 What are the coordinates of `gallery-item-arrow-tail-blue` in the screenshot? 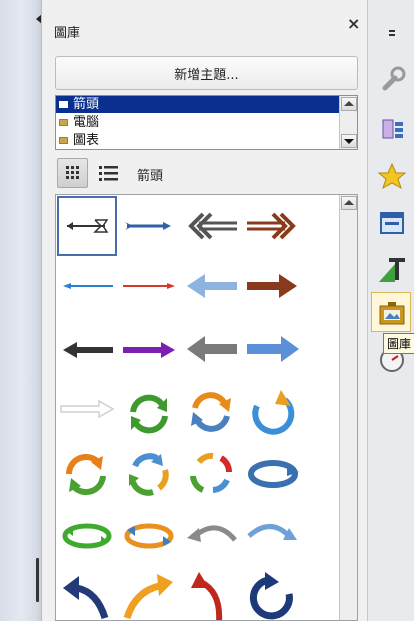 It's located at (149, 226).